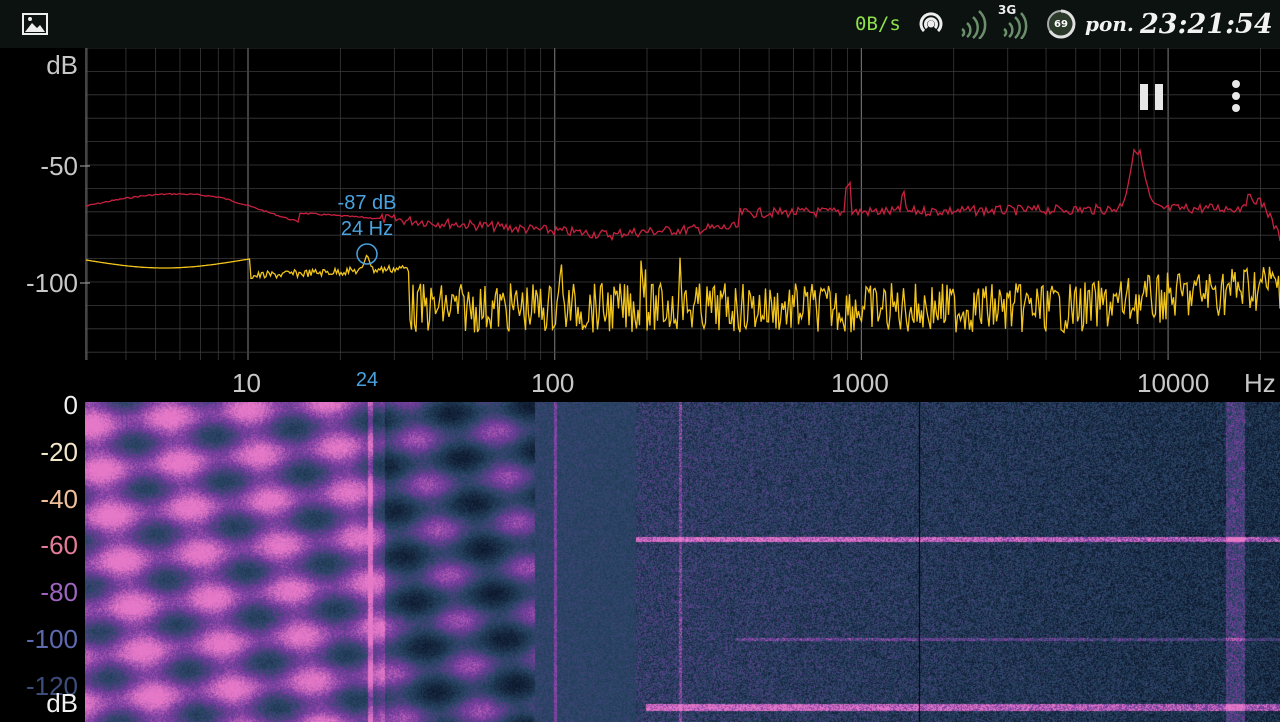 The height and width of the screenshot is (722, 1280). What do you see at coordinates (59, 166) in the screenshot?
I see `y-tick-label: -50` at bounding box center [59, 166].